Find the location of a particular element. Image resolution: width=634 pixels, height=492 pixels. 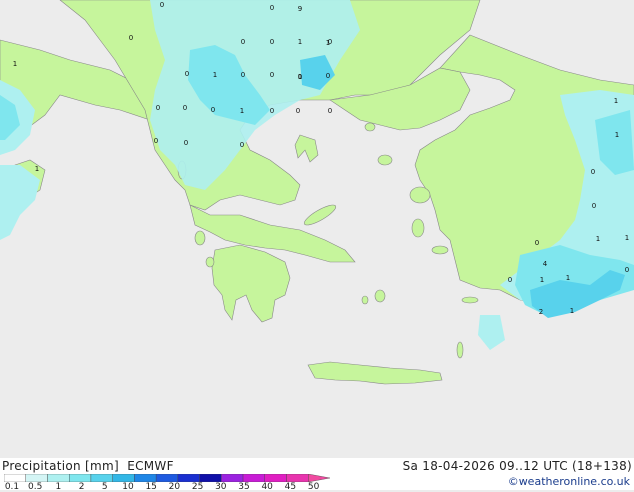

scale-tick-label: 10 is located at coordinates (128, 487).